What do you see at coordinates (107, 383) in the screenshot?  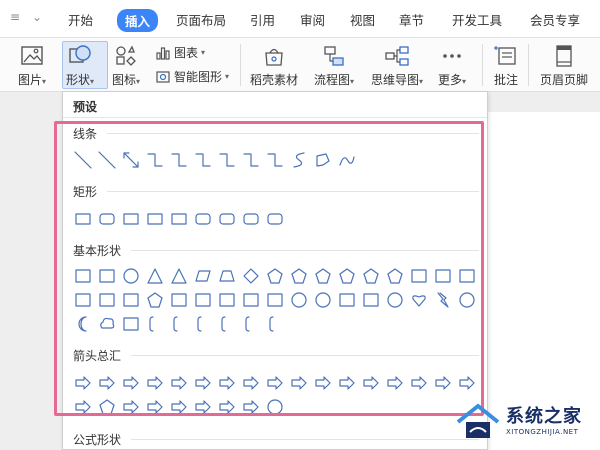 I see `left-arrow-icon` at bounding box center [107, 383].